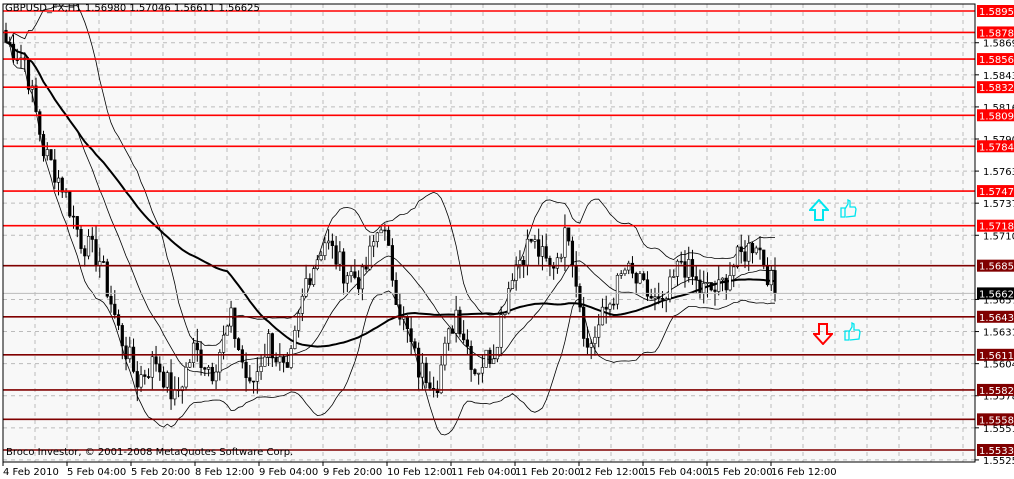 This screenshot has width=1014, height=479. What do you see at coordinates (819, 210) in the screenshot?
I see `arrow-up-icon` at bounding box center [819, 210].